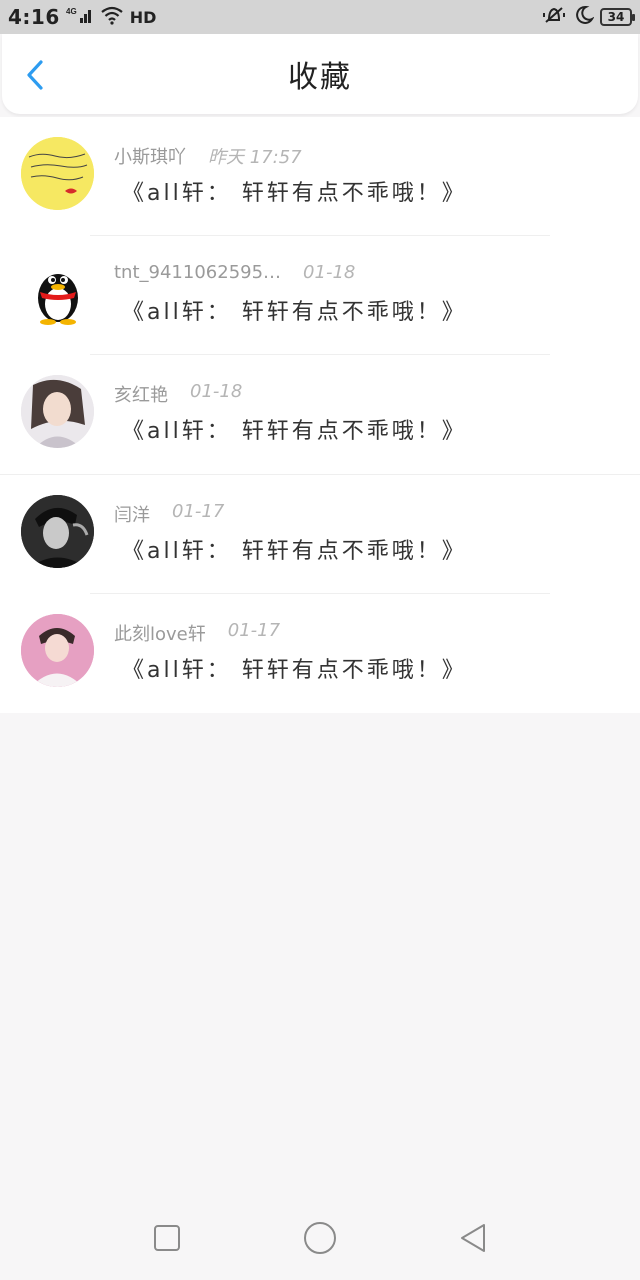 This screenshot has height=1280, width=640. I want to click on back-button, so click(35, 75).